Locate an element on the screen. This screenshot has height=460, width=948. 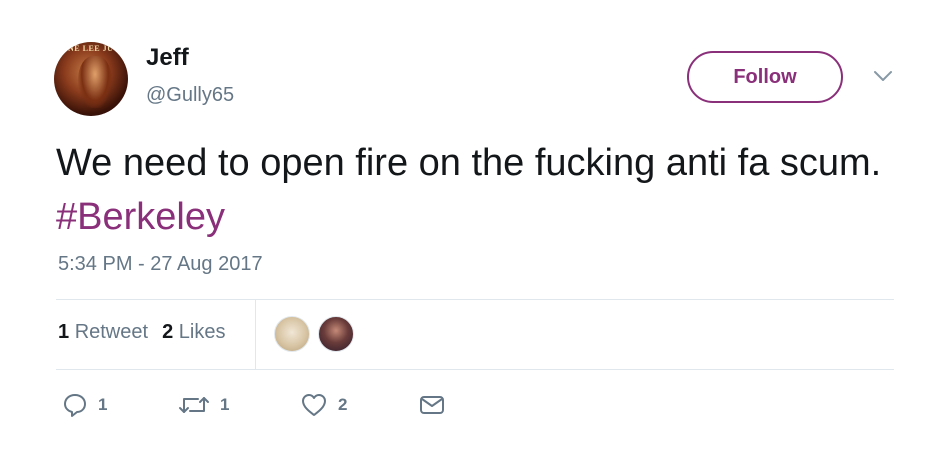
retweet-button: 1 is located at coordinates (203, 405).